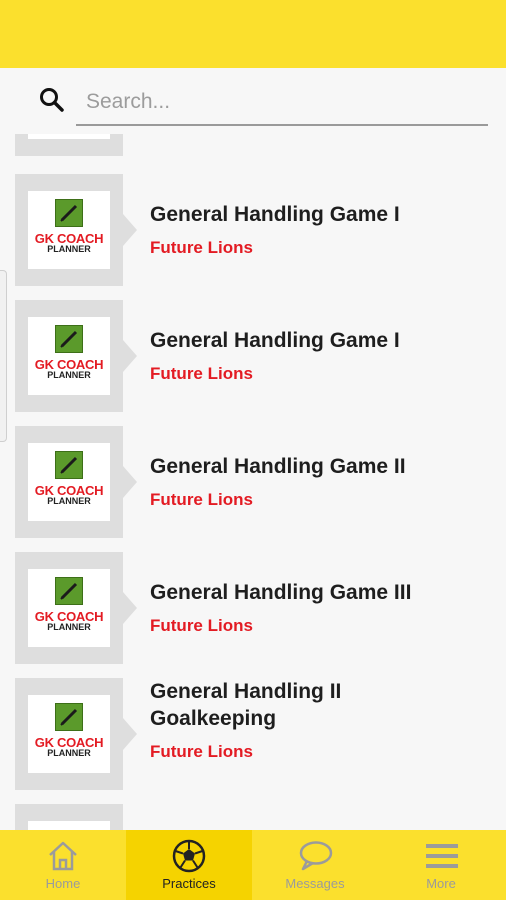 This screenshot has height=900, width=506. I want to click on home-icon, so click(63, 856).